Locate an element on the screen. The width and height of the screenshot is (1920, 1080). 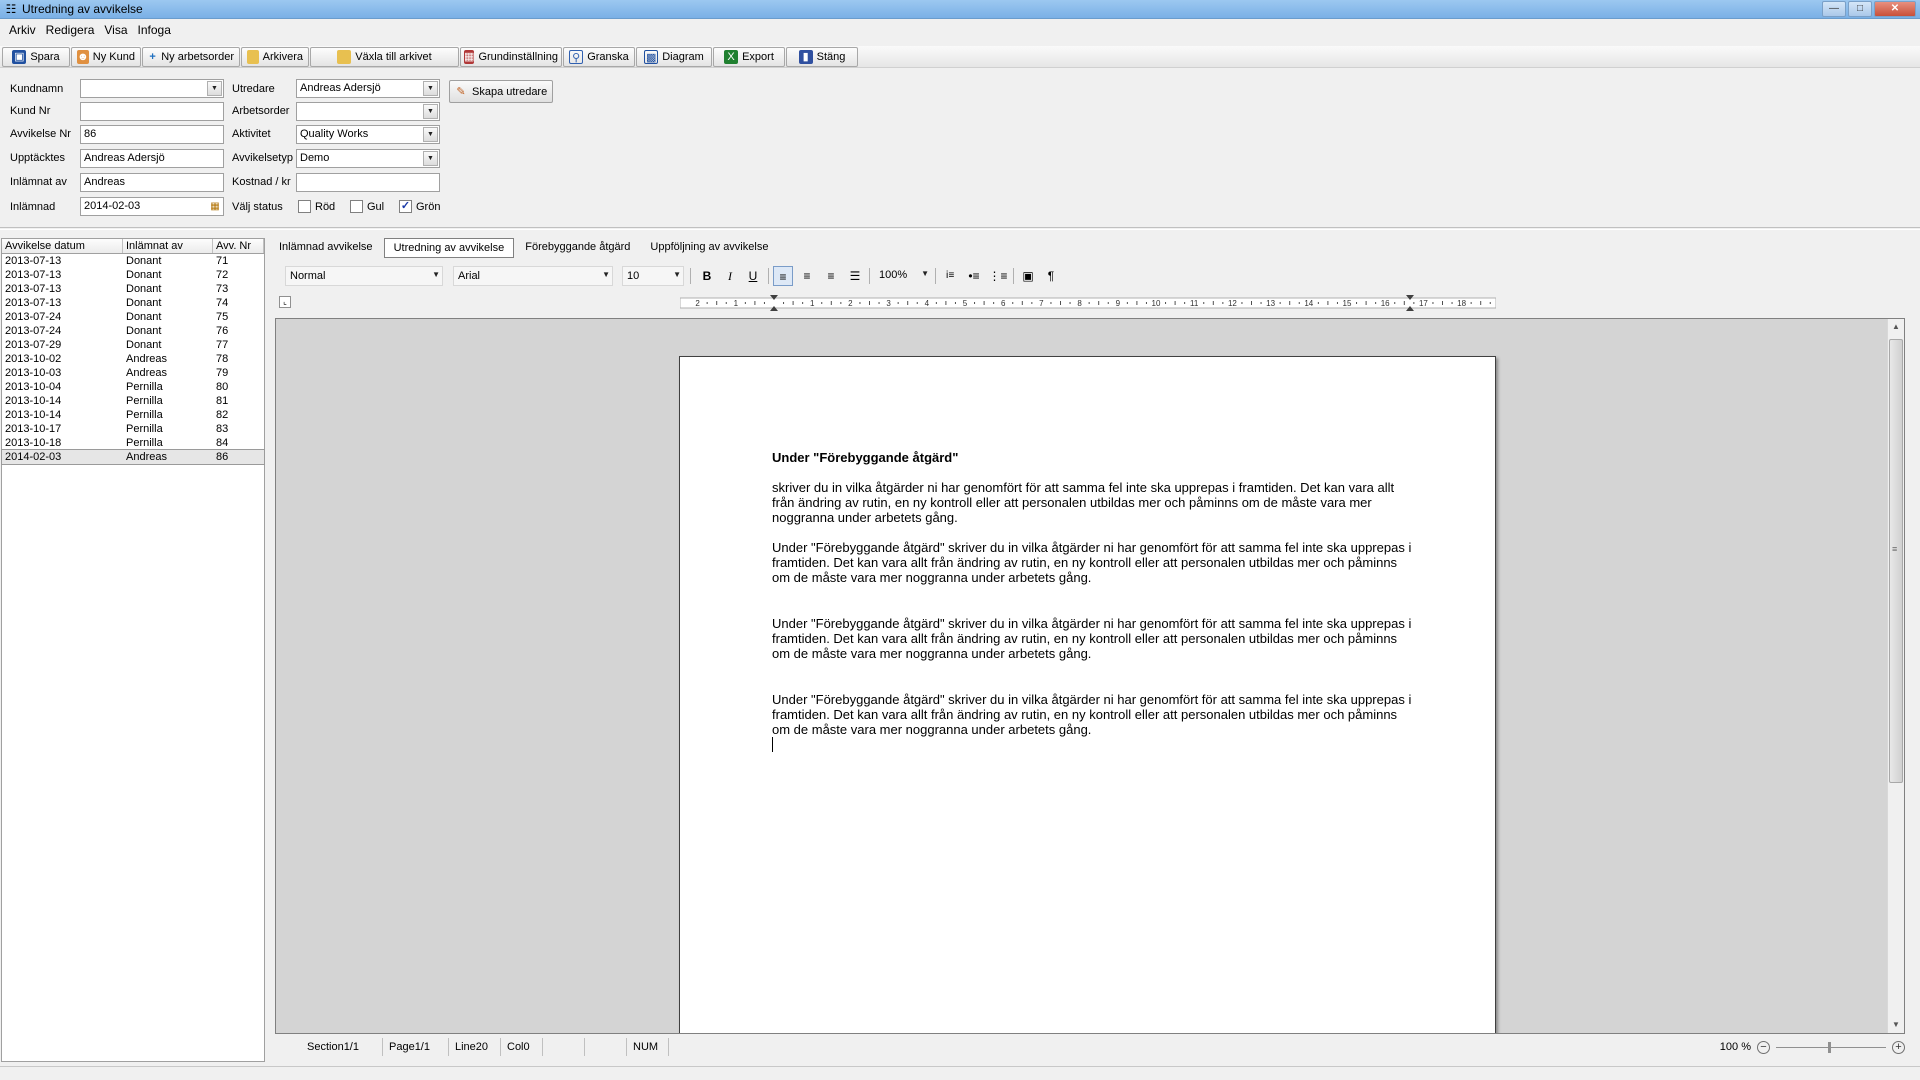
work-order-combo: ▼ is located at coordinates (368, 111).